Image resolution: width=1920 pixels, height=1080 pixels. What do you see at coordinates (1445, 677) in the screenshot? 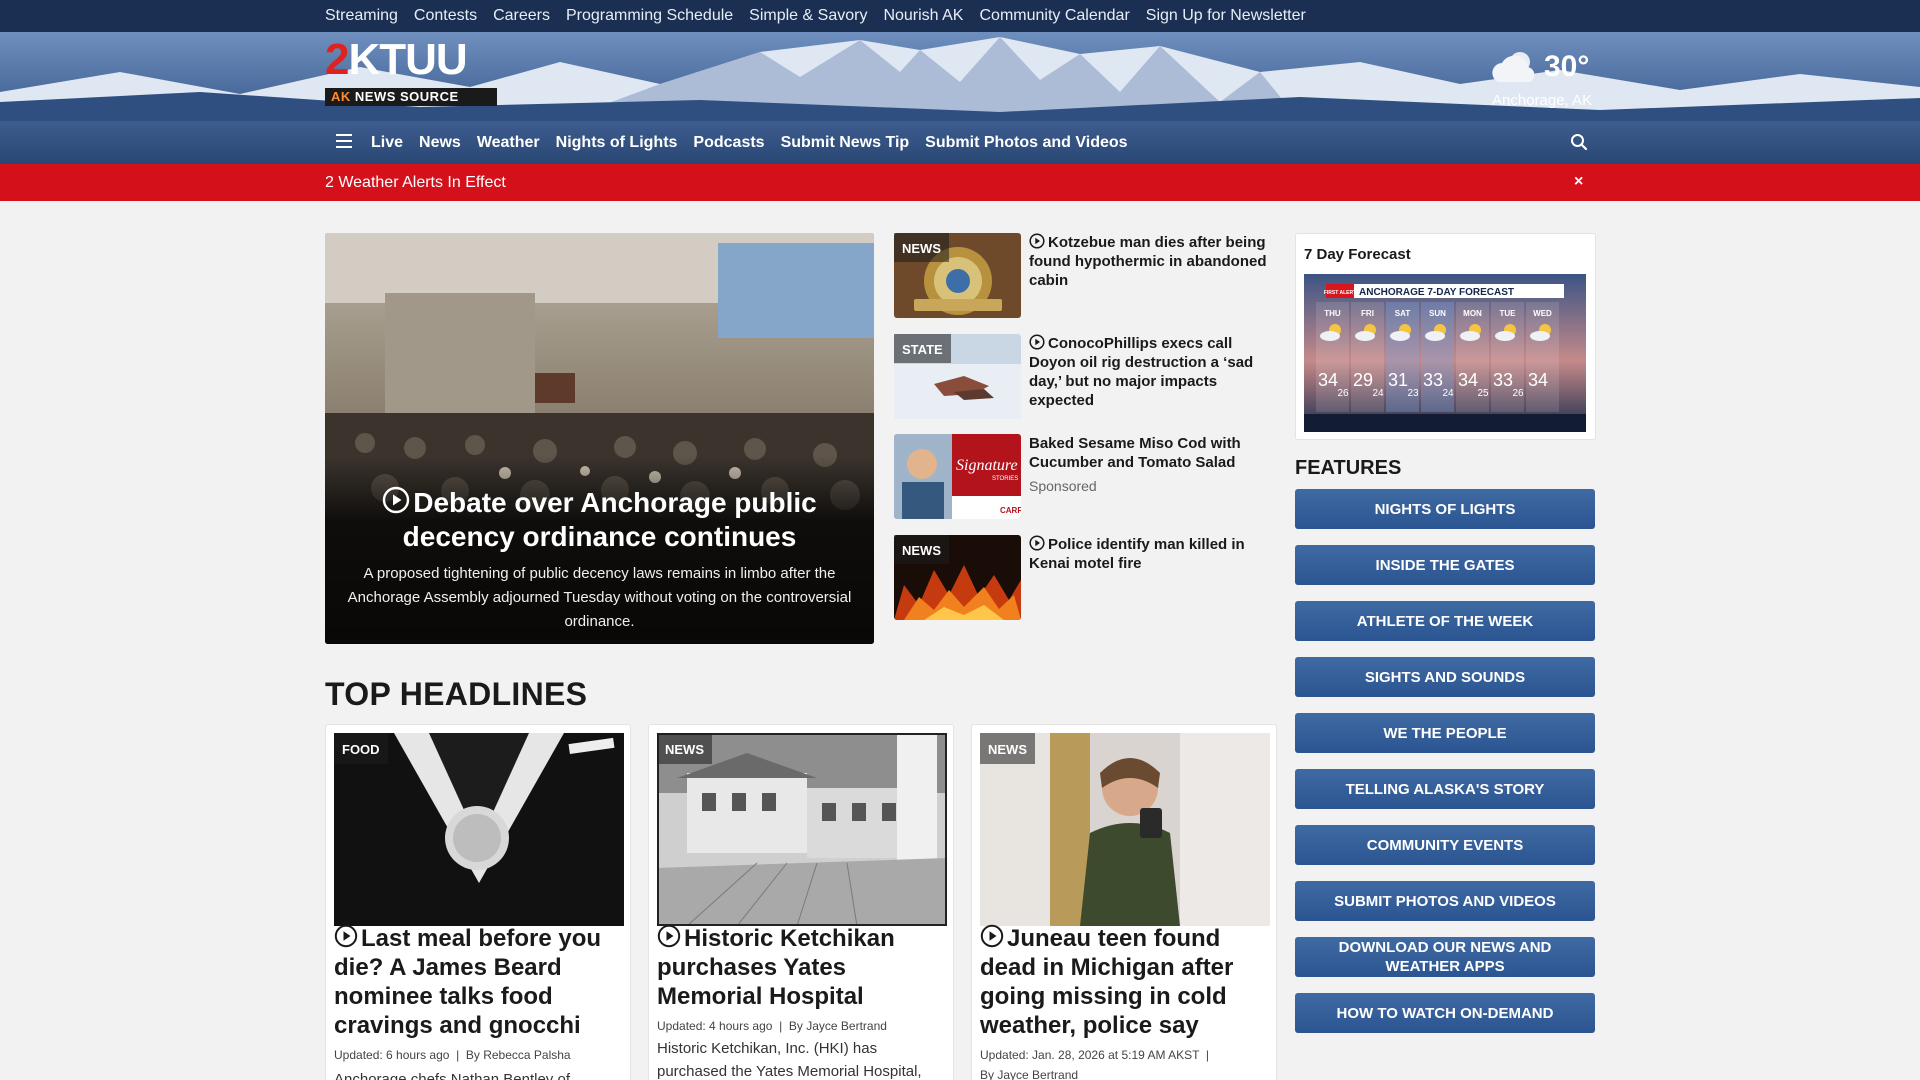
I see `feature-button-sights-and-sounds: SIGHTS AND SOUNDS` at bounding box center [1445, 677].